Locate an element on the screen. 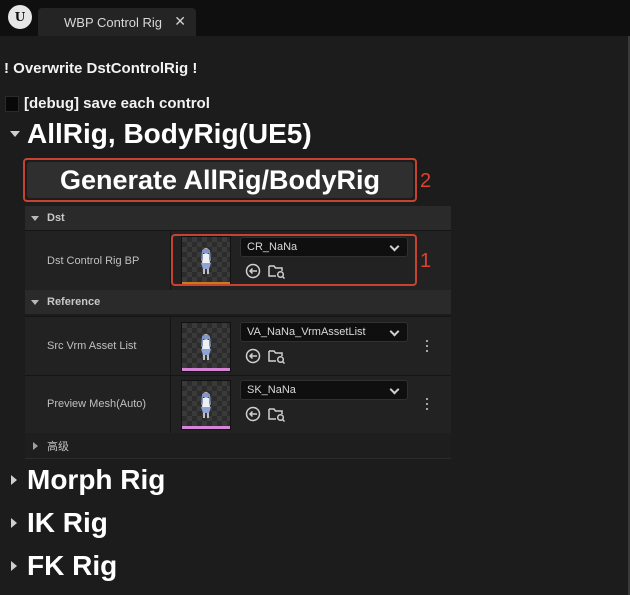 Image resolution: width=630 pixels, height=595 pixels. section-fk-rig: FK Rig is located at coordinates (63, 566).